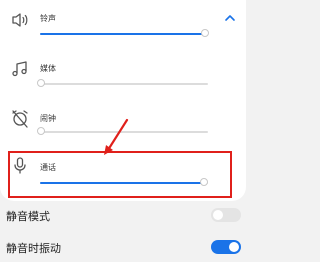 This screenshot has height=262, width=320. What do you see at coordinates (20, 69) in the screenshot?
I see `music-note-icon` at bounding box center [20, 69].